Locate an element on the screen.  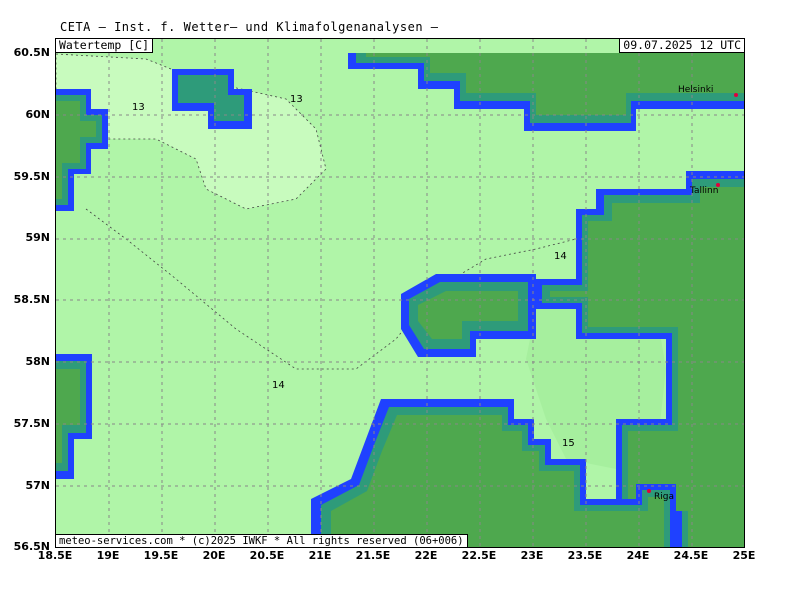
lon-tick-label: 24.5E is located at coordinates (691, 555).